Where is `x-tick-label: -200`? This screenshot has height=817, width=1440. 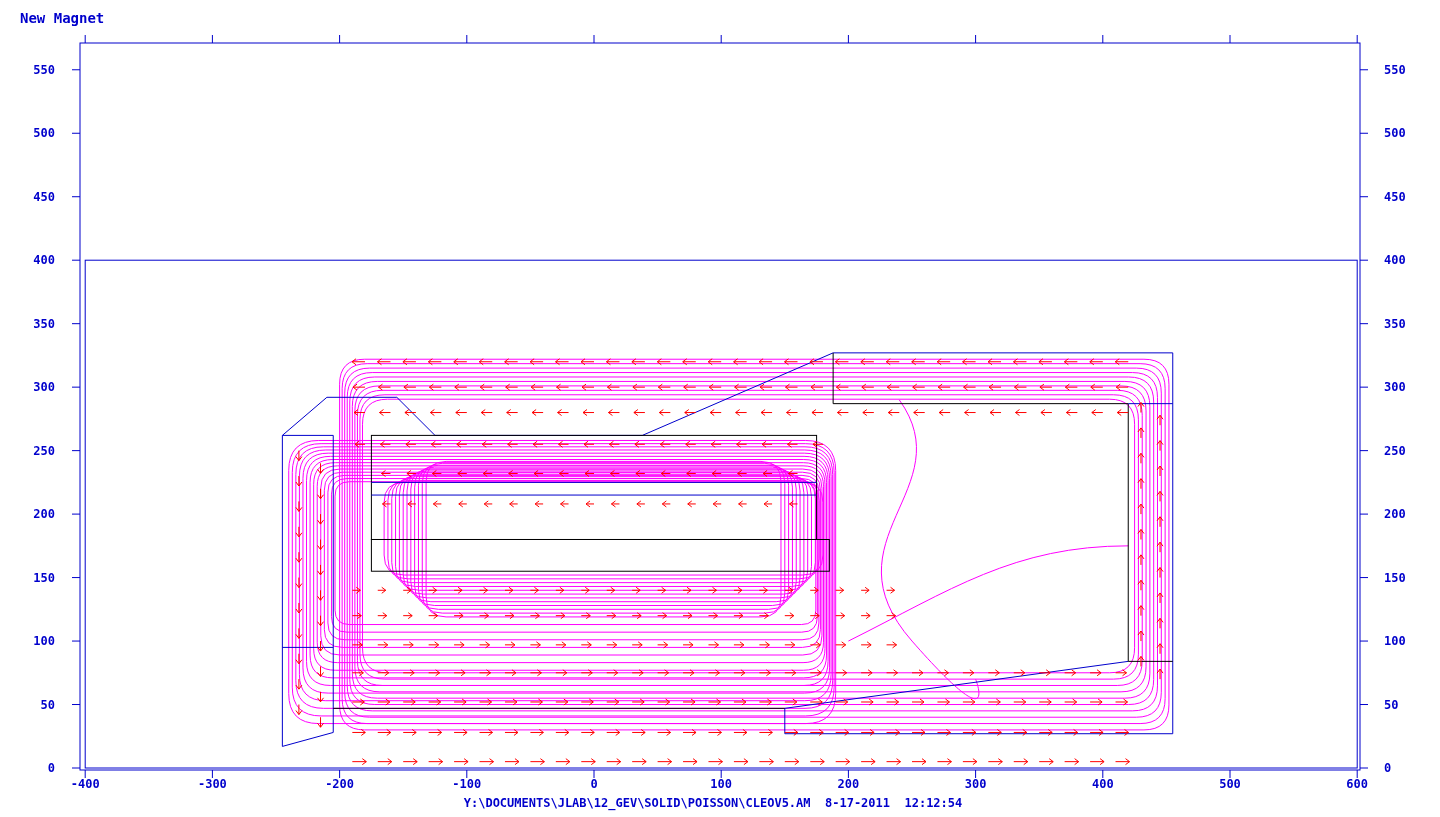 x-tick-label: -200 is located at coordinates (340, 784).